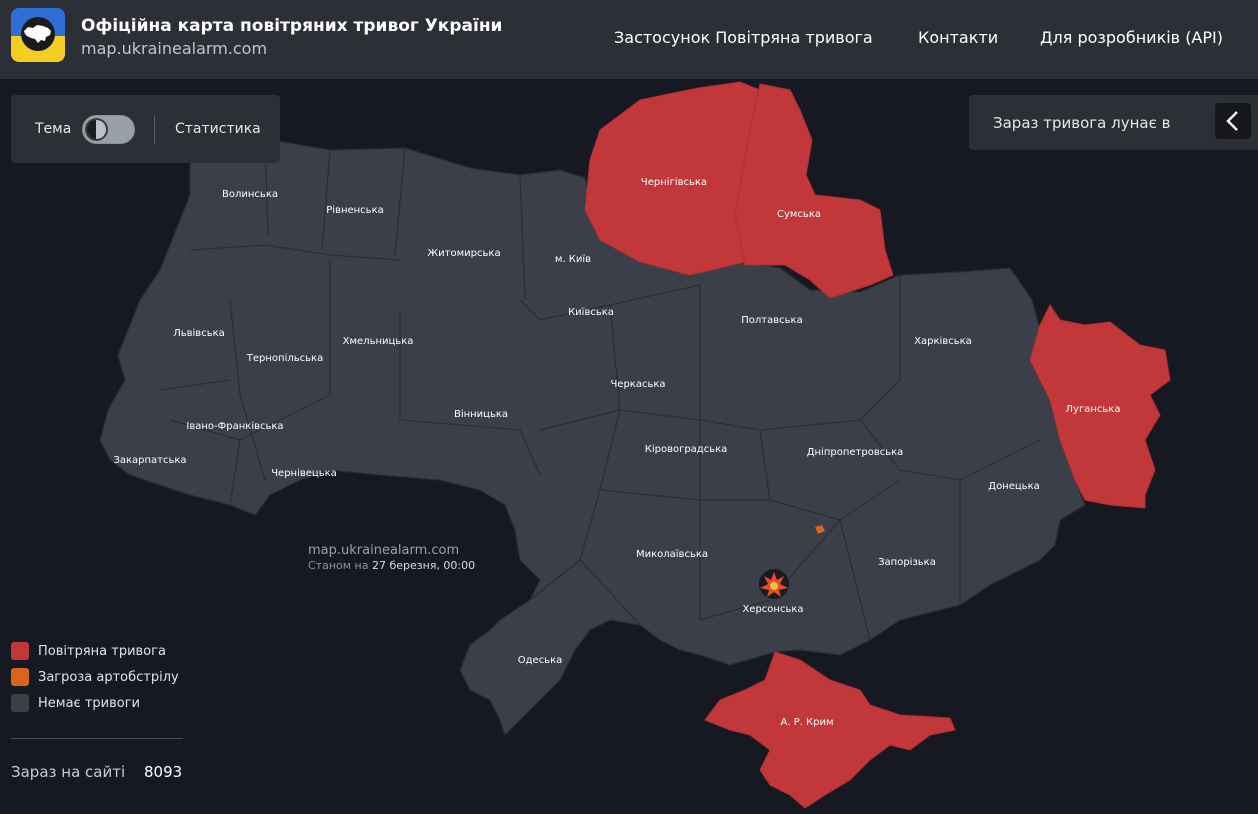 The image size is (1258, 814). Describe the element at coordinates (799, 214) in the screenshot. I see `region-label: Сумська` at that location.